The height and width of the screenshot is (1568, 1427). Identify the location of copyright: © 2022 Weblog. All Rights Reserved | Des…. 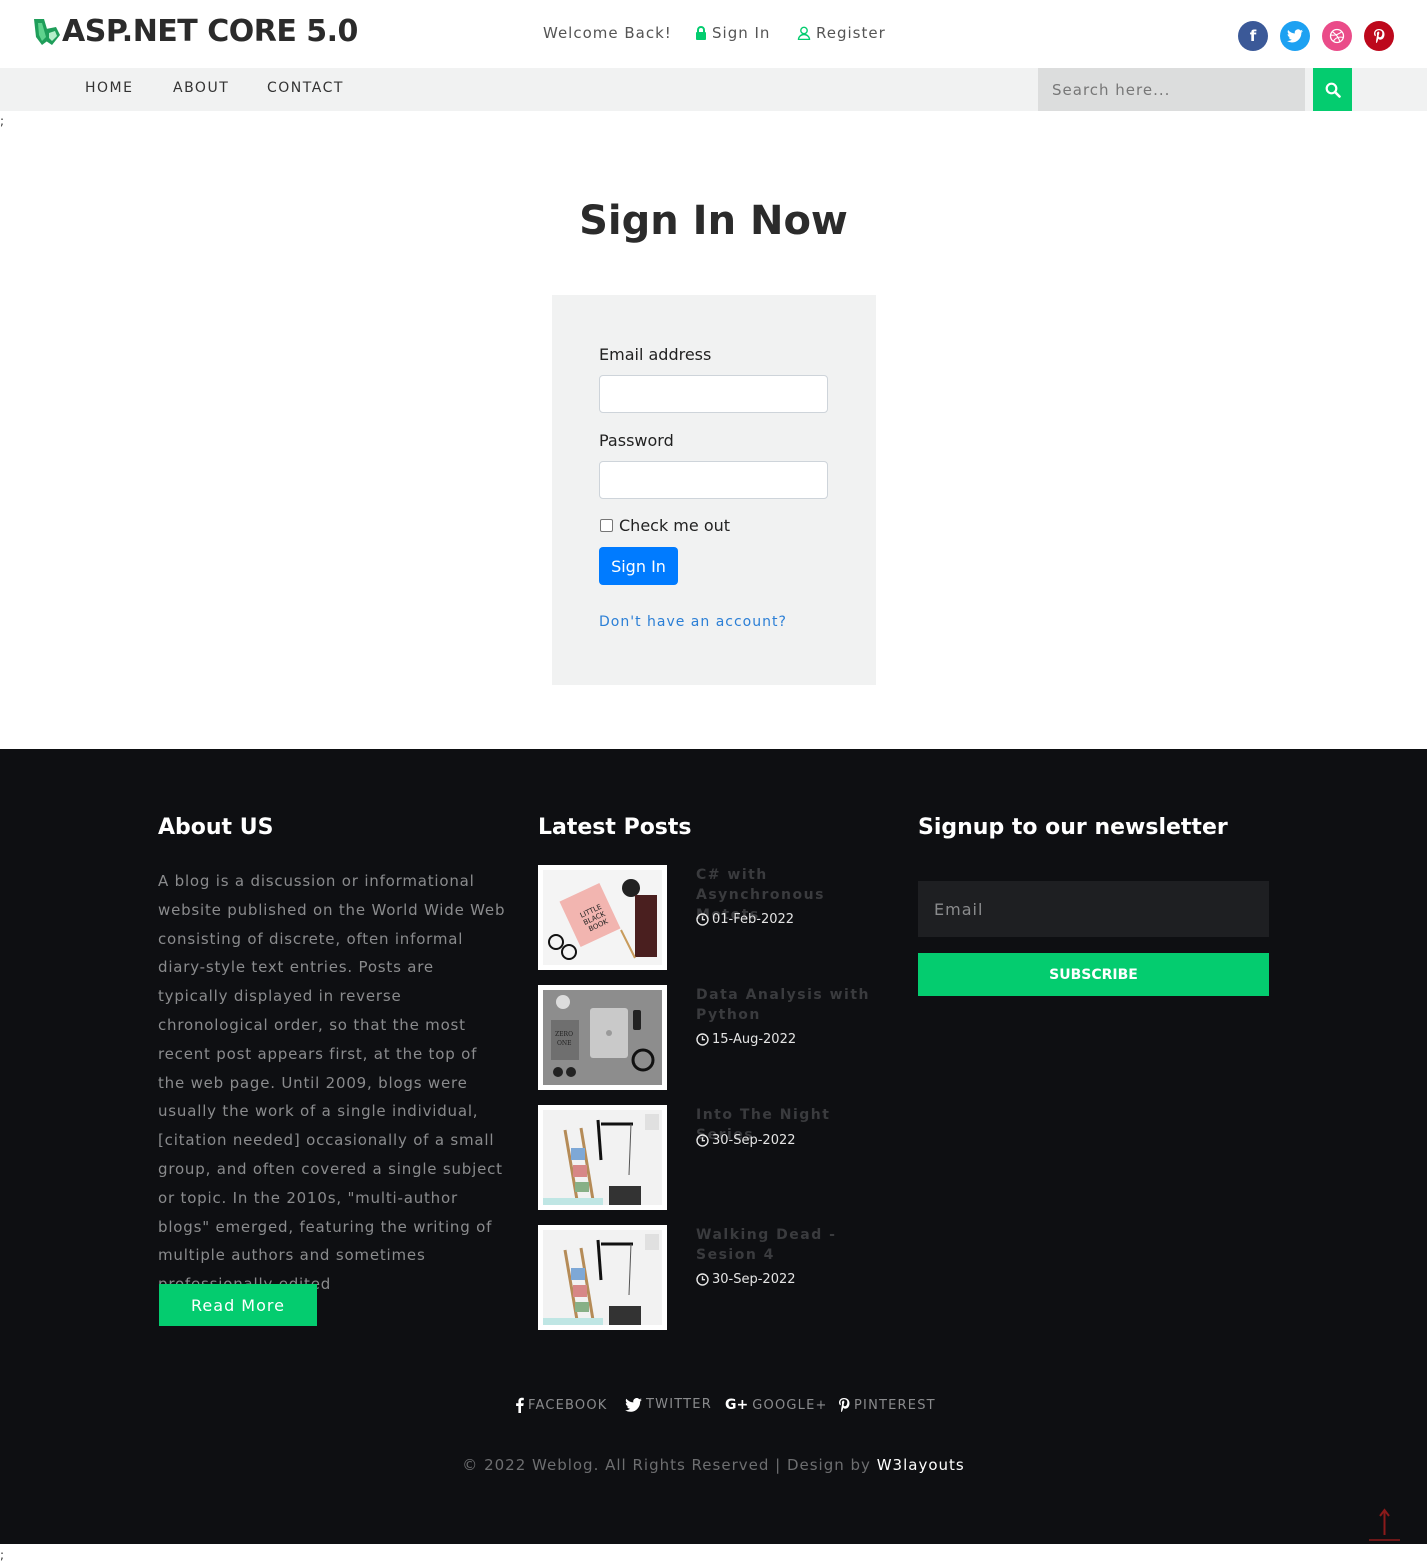
(713, 1465).